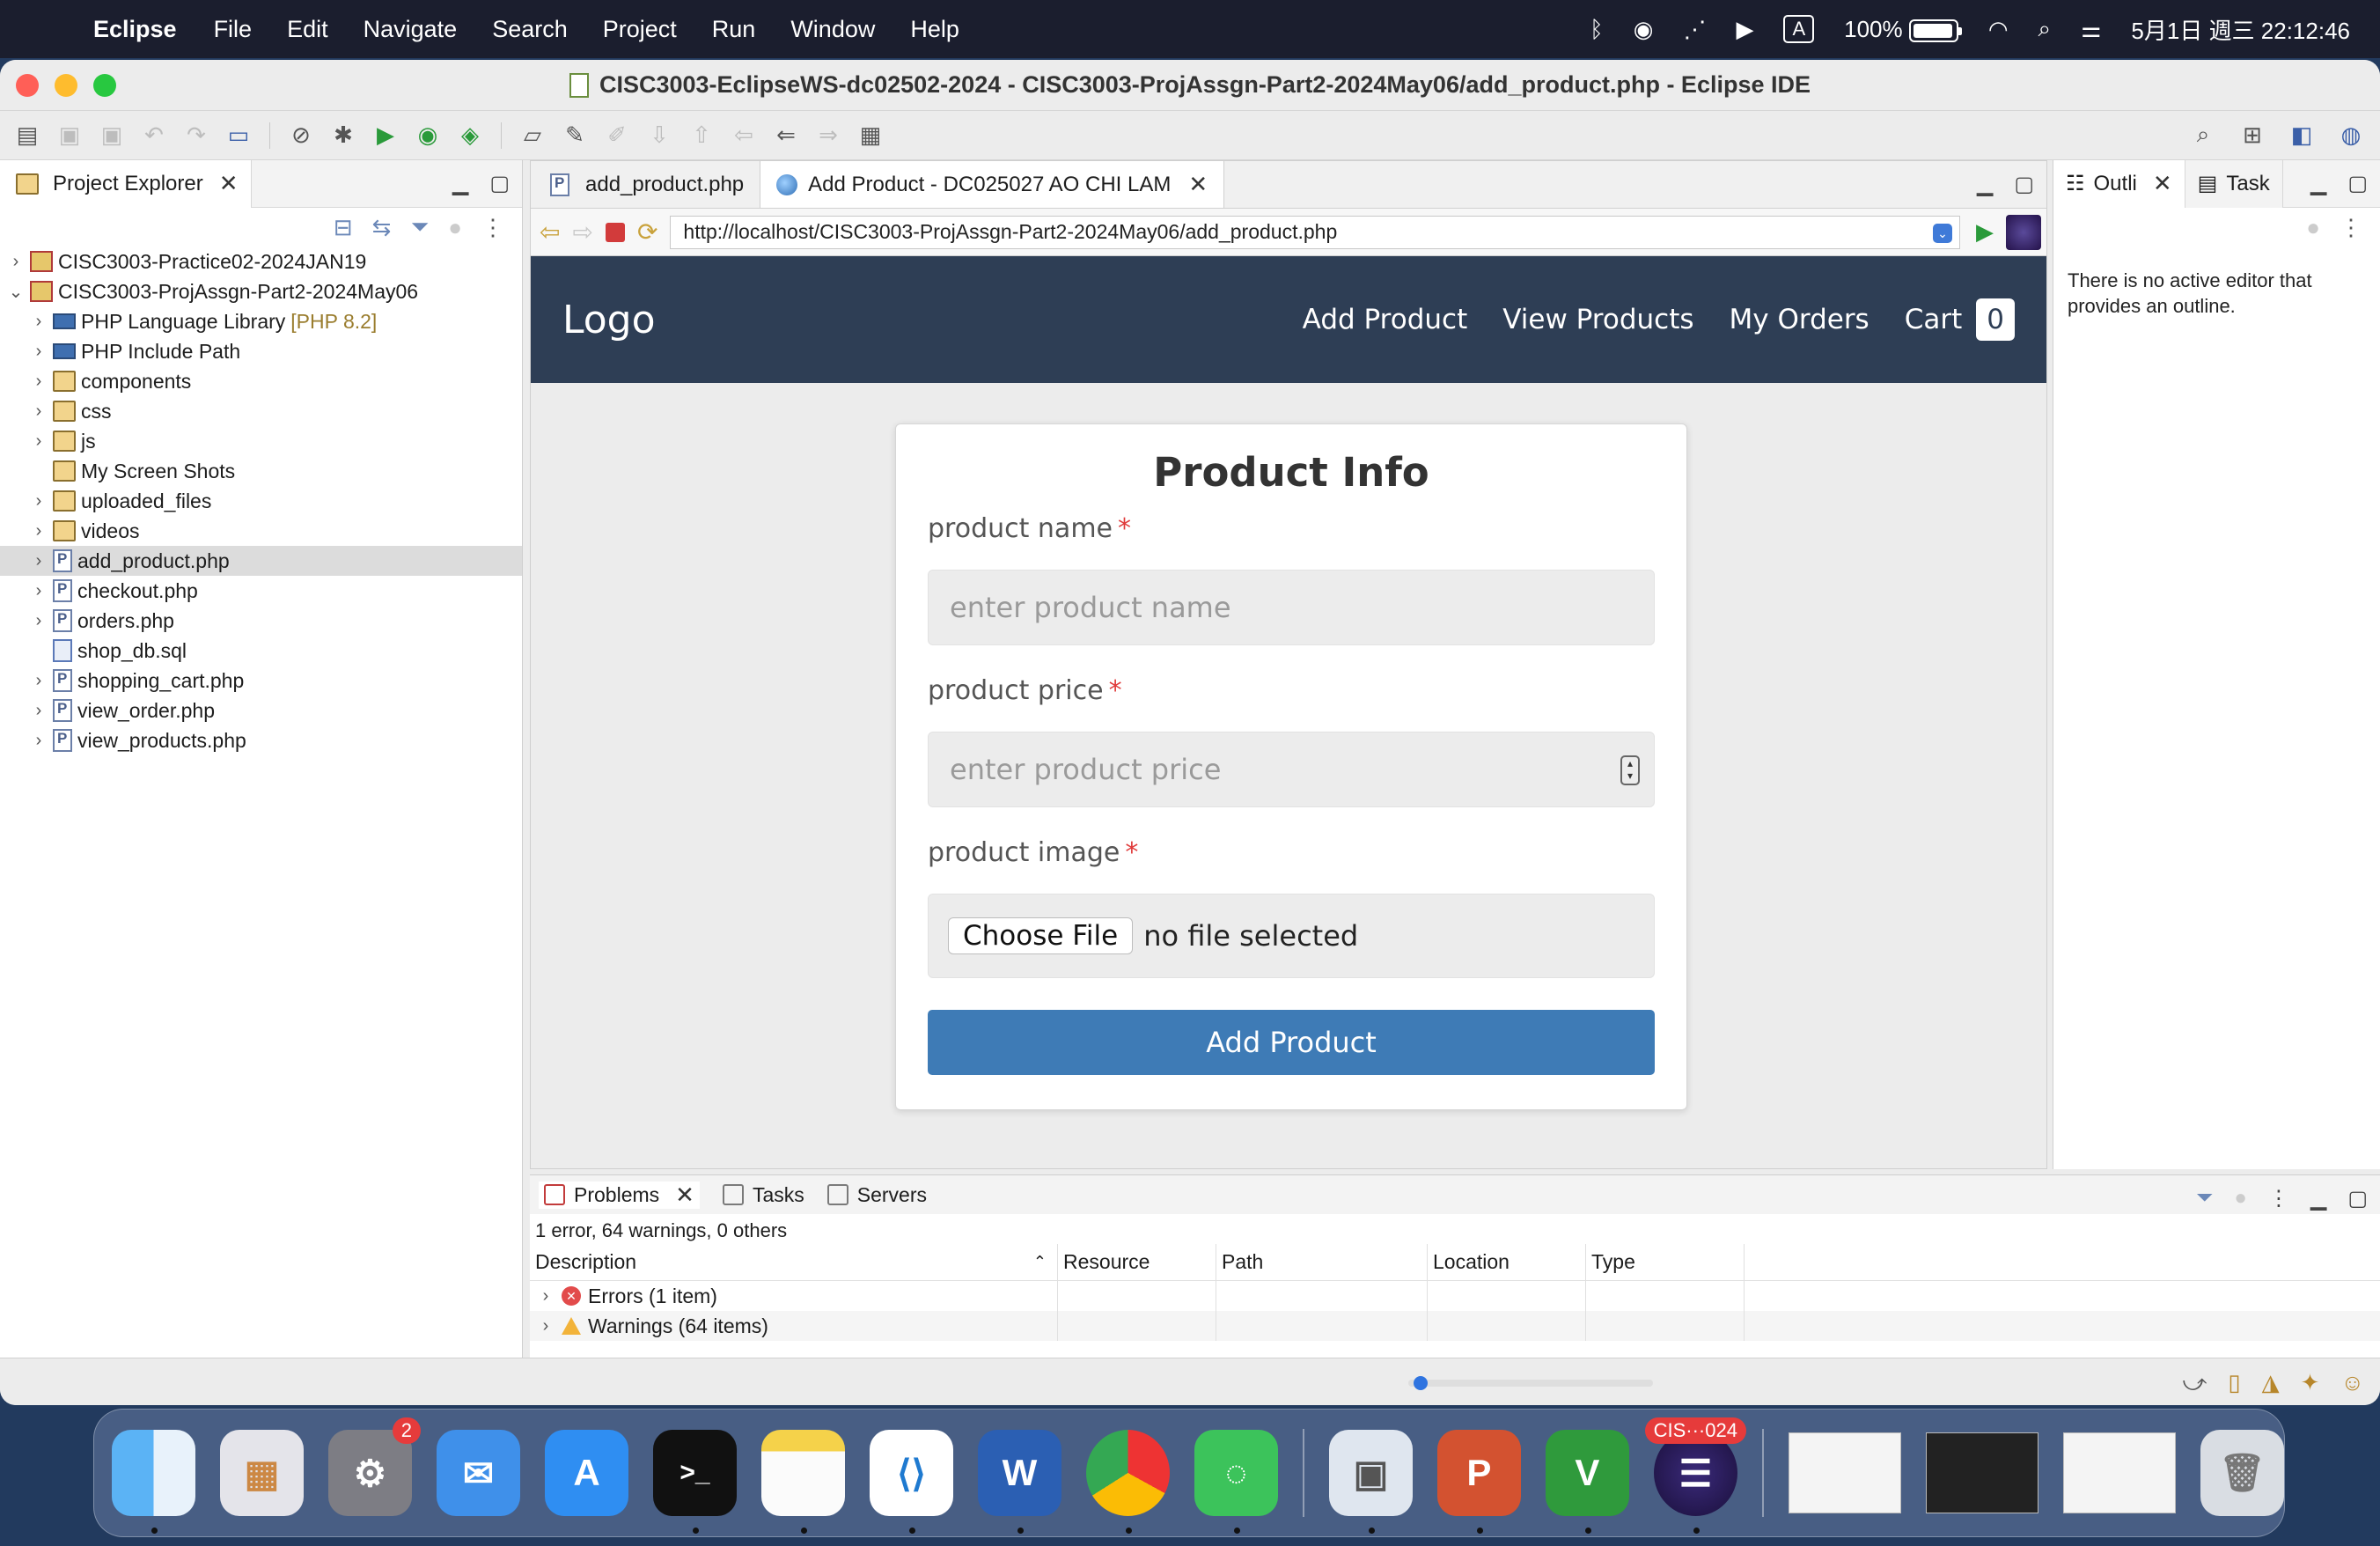 Image resolution: width=2380 pixels, height=1546 pixels. Describe the element at coordinates (617, 136) in the screenshot. I see `pen-icon: ✐` at that location.